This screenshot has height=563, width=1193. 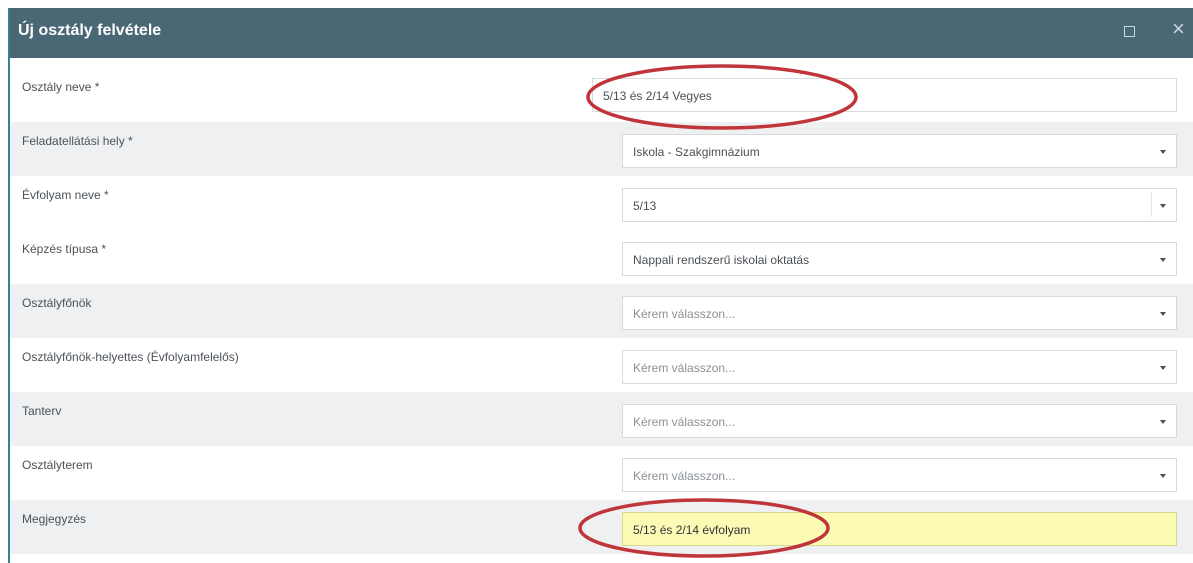 I want to click on training-type-select: Nappali rendszerű iskolai oktatás, so click(x=899, y=259).